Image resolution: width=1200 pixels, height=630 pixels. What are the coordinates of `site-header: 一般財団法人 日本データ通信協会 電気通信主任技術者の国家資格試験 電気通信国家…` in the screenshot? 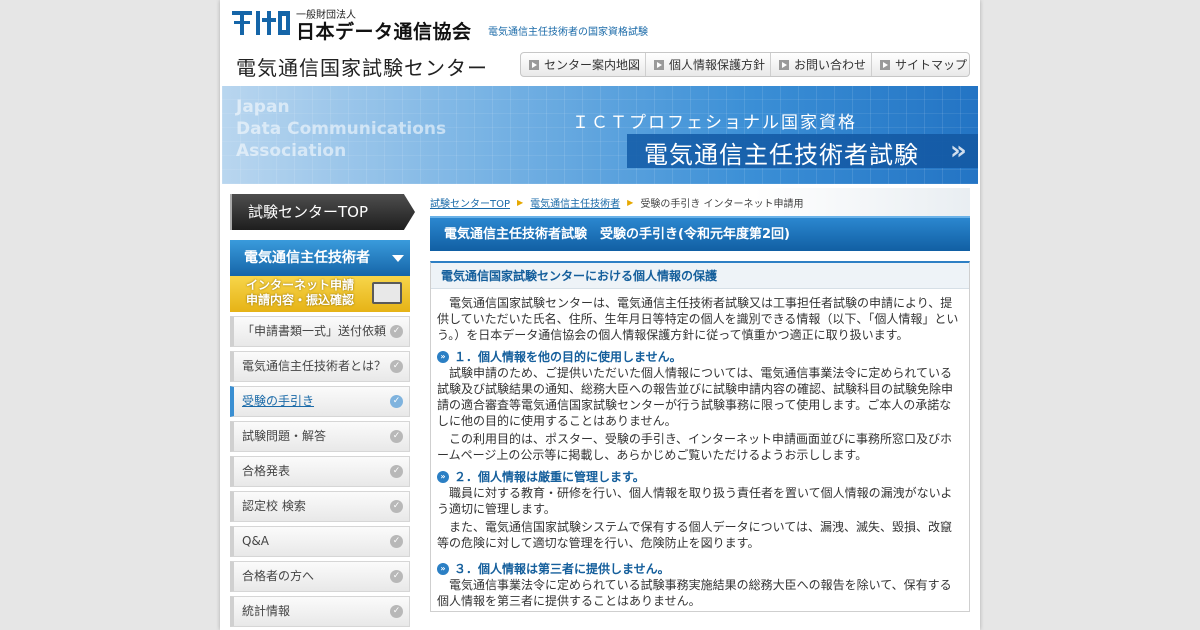 It's located at (600, 43).